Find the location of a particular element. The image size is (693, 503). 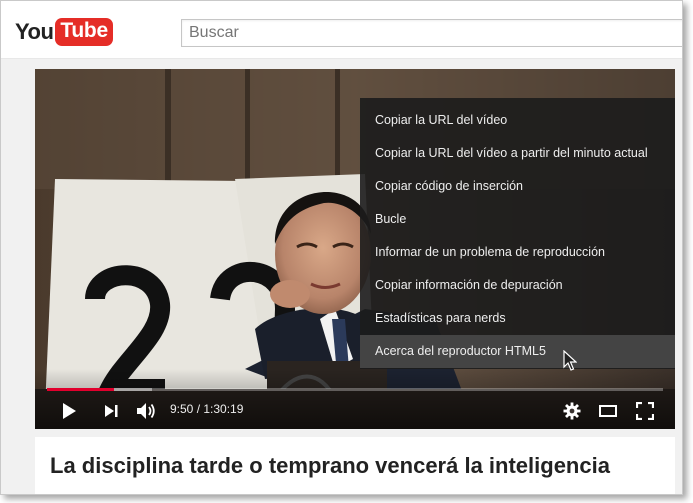

time-display: 9:50 / 1:30:19 is located at coordinates (207, 409).